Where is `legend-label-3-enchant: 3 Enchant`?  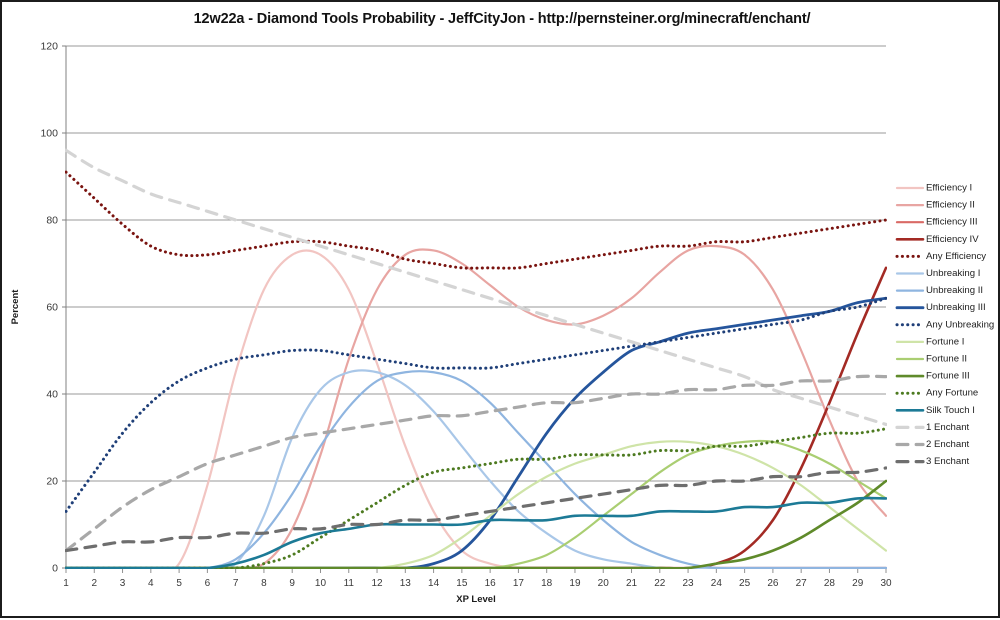 legend-label-3-enchant: 3 Enchant is located at coordinates (948, 461).